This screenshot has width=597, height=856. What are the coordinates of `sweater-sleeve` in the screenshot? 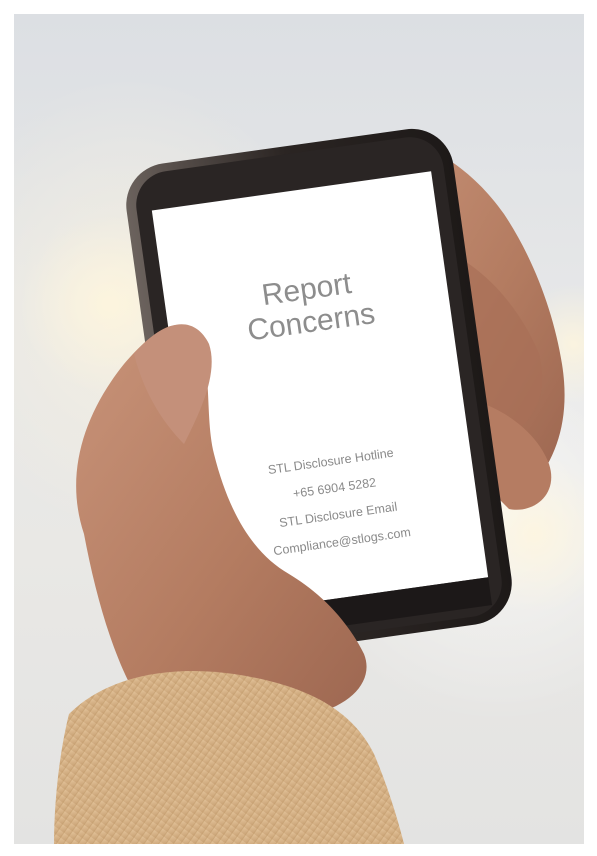 It's located at (229, 757).